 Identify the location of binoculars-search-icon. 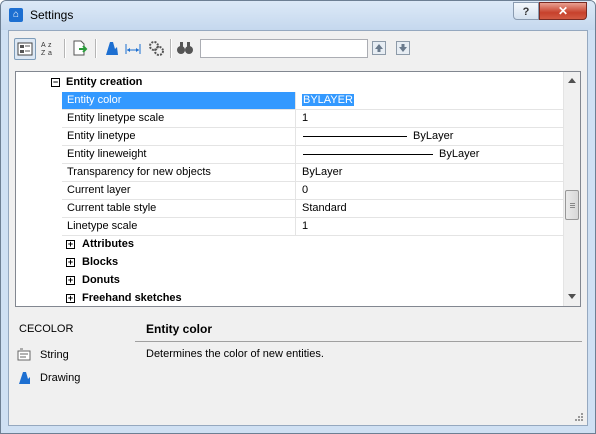
(185, 48).